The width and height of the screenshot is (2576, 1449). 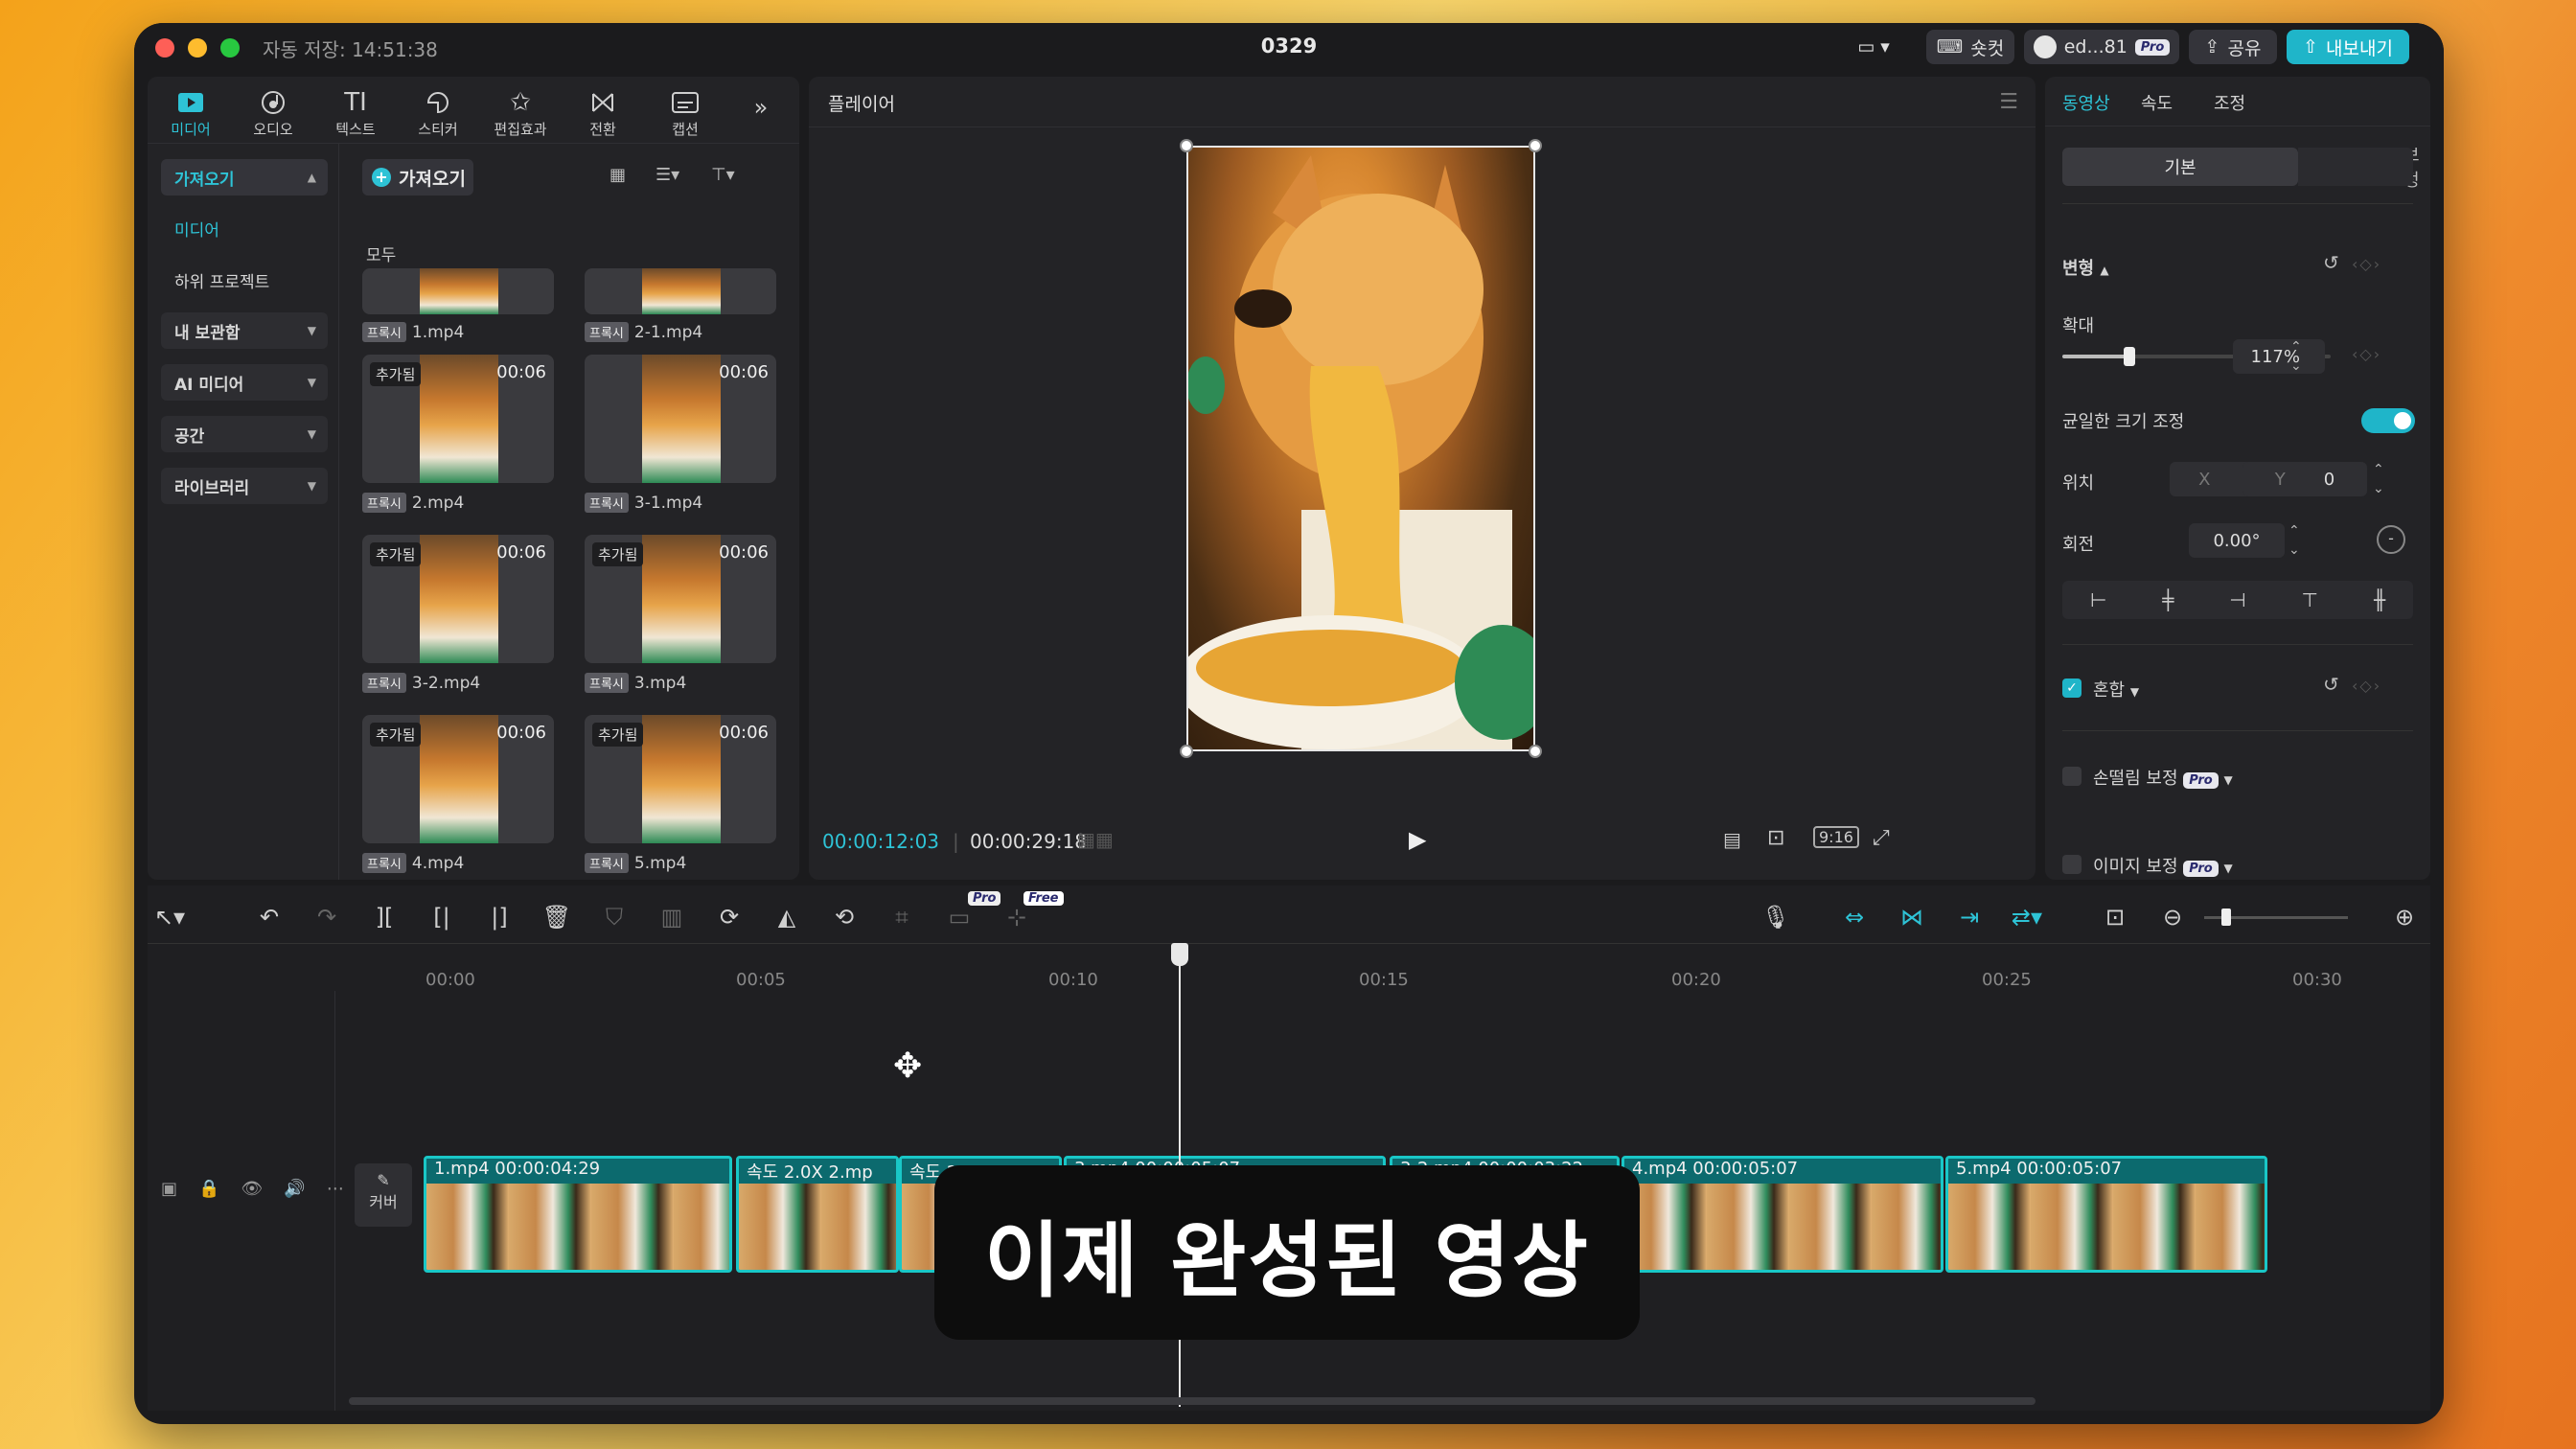 I want to click on more-icon: ⋯, so click(x=335, y=1189).